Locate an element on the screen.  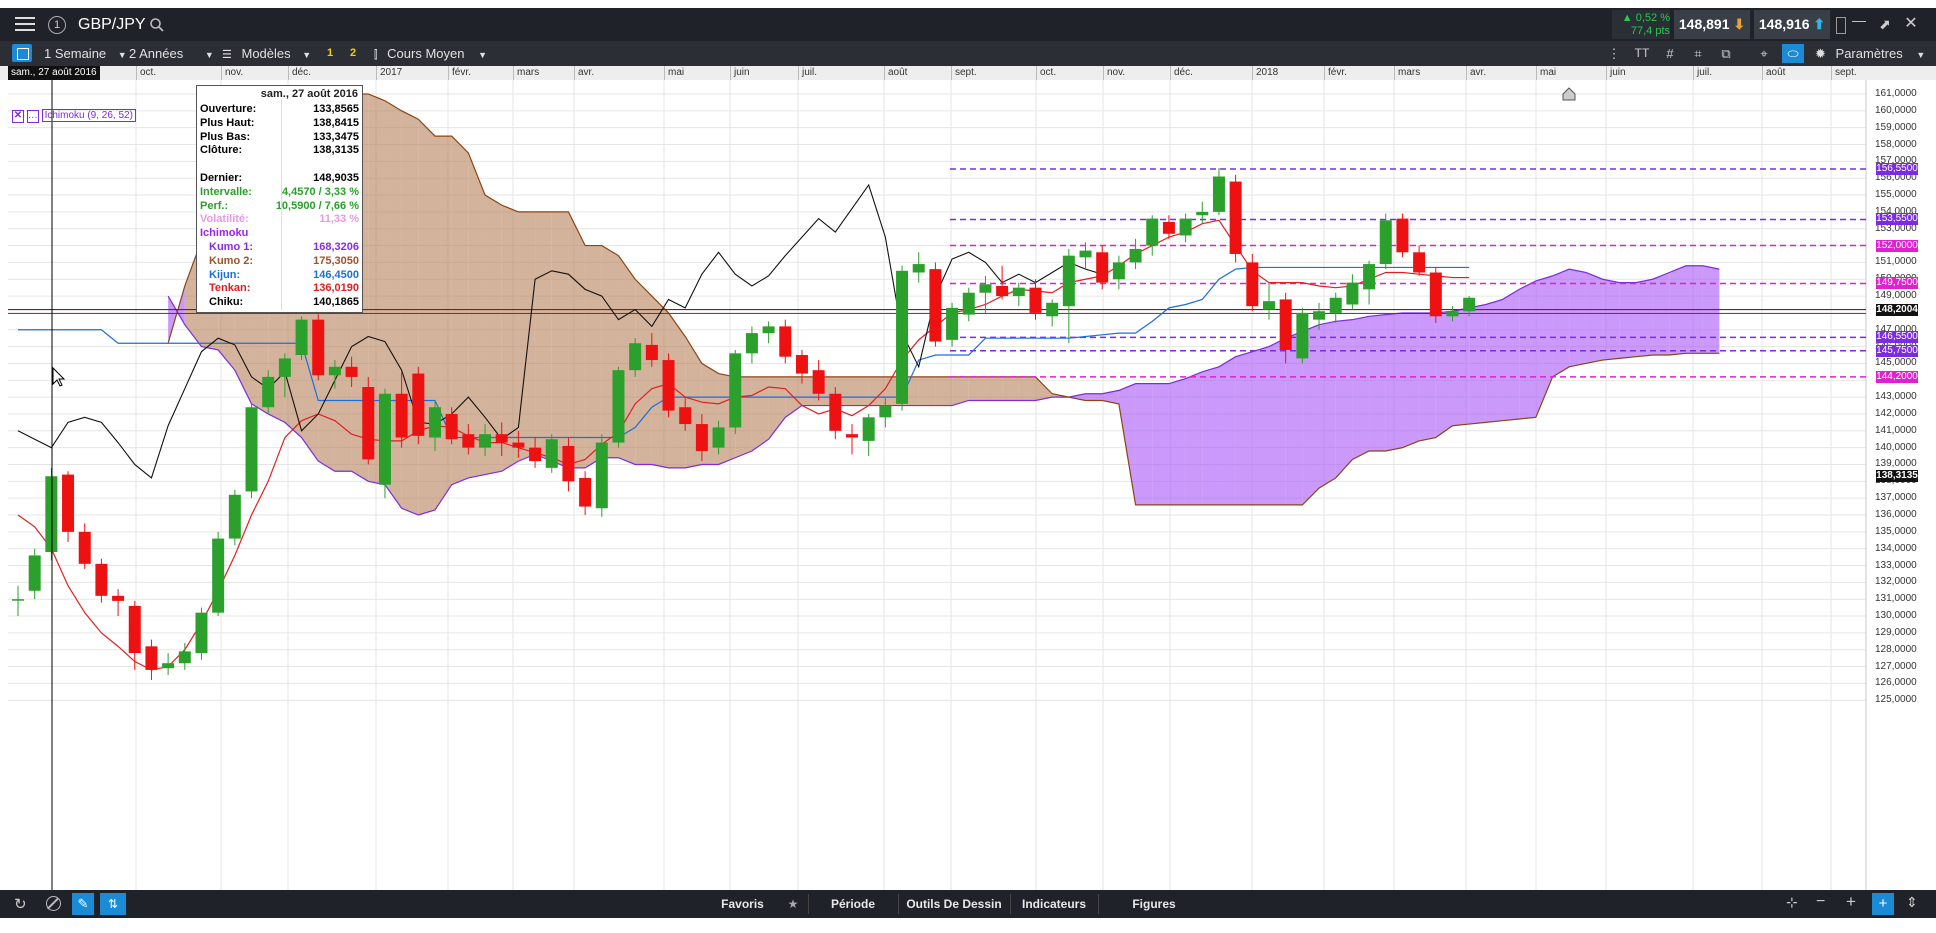
layout-1-button: 1 is located at coordinates (330, 53).